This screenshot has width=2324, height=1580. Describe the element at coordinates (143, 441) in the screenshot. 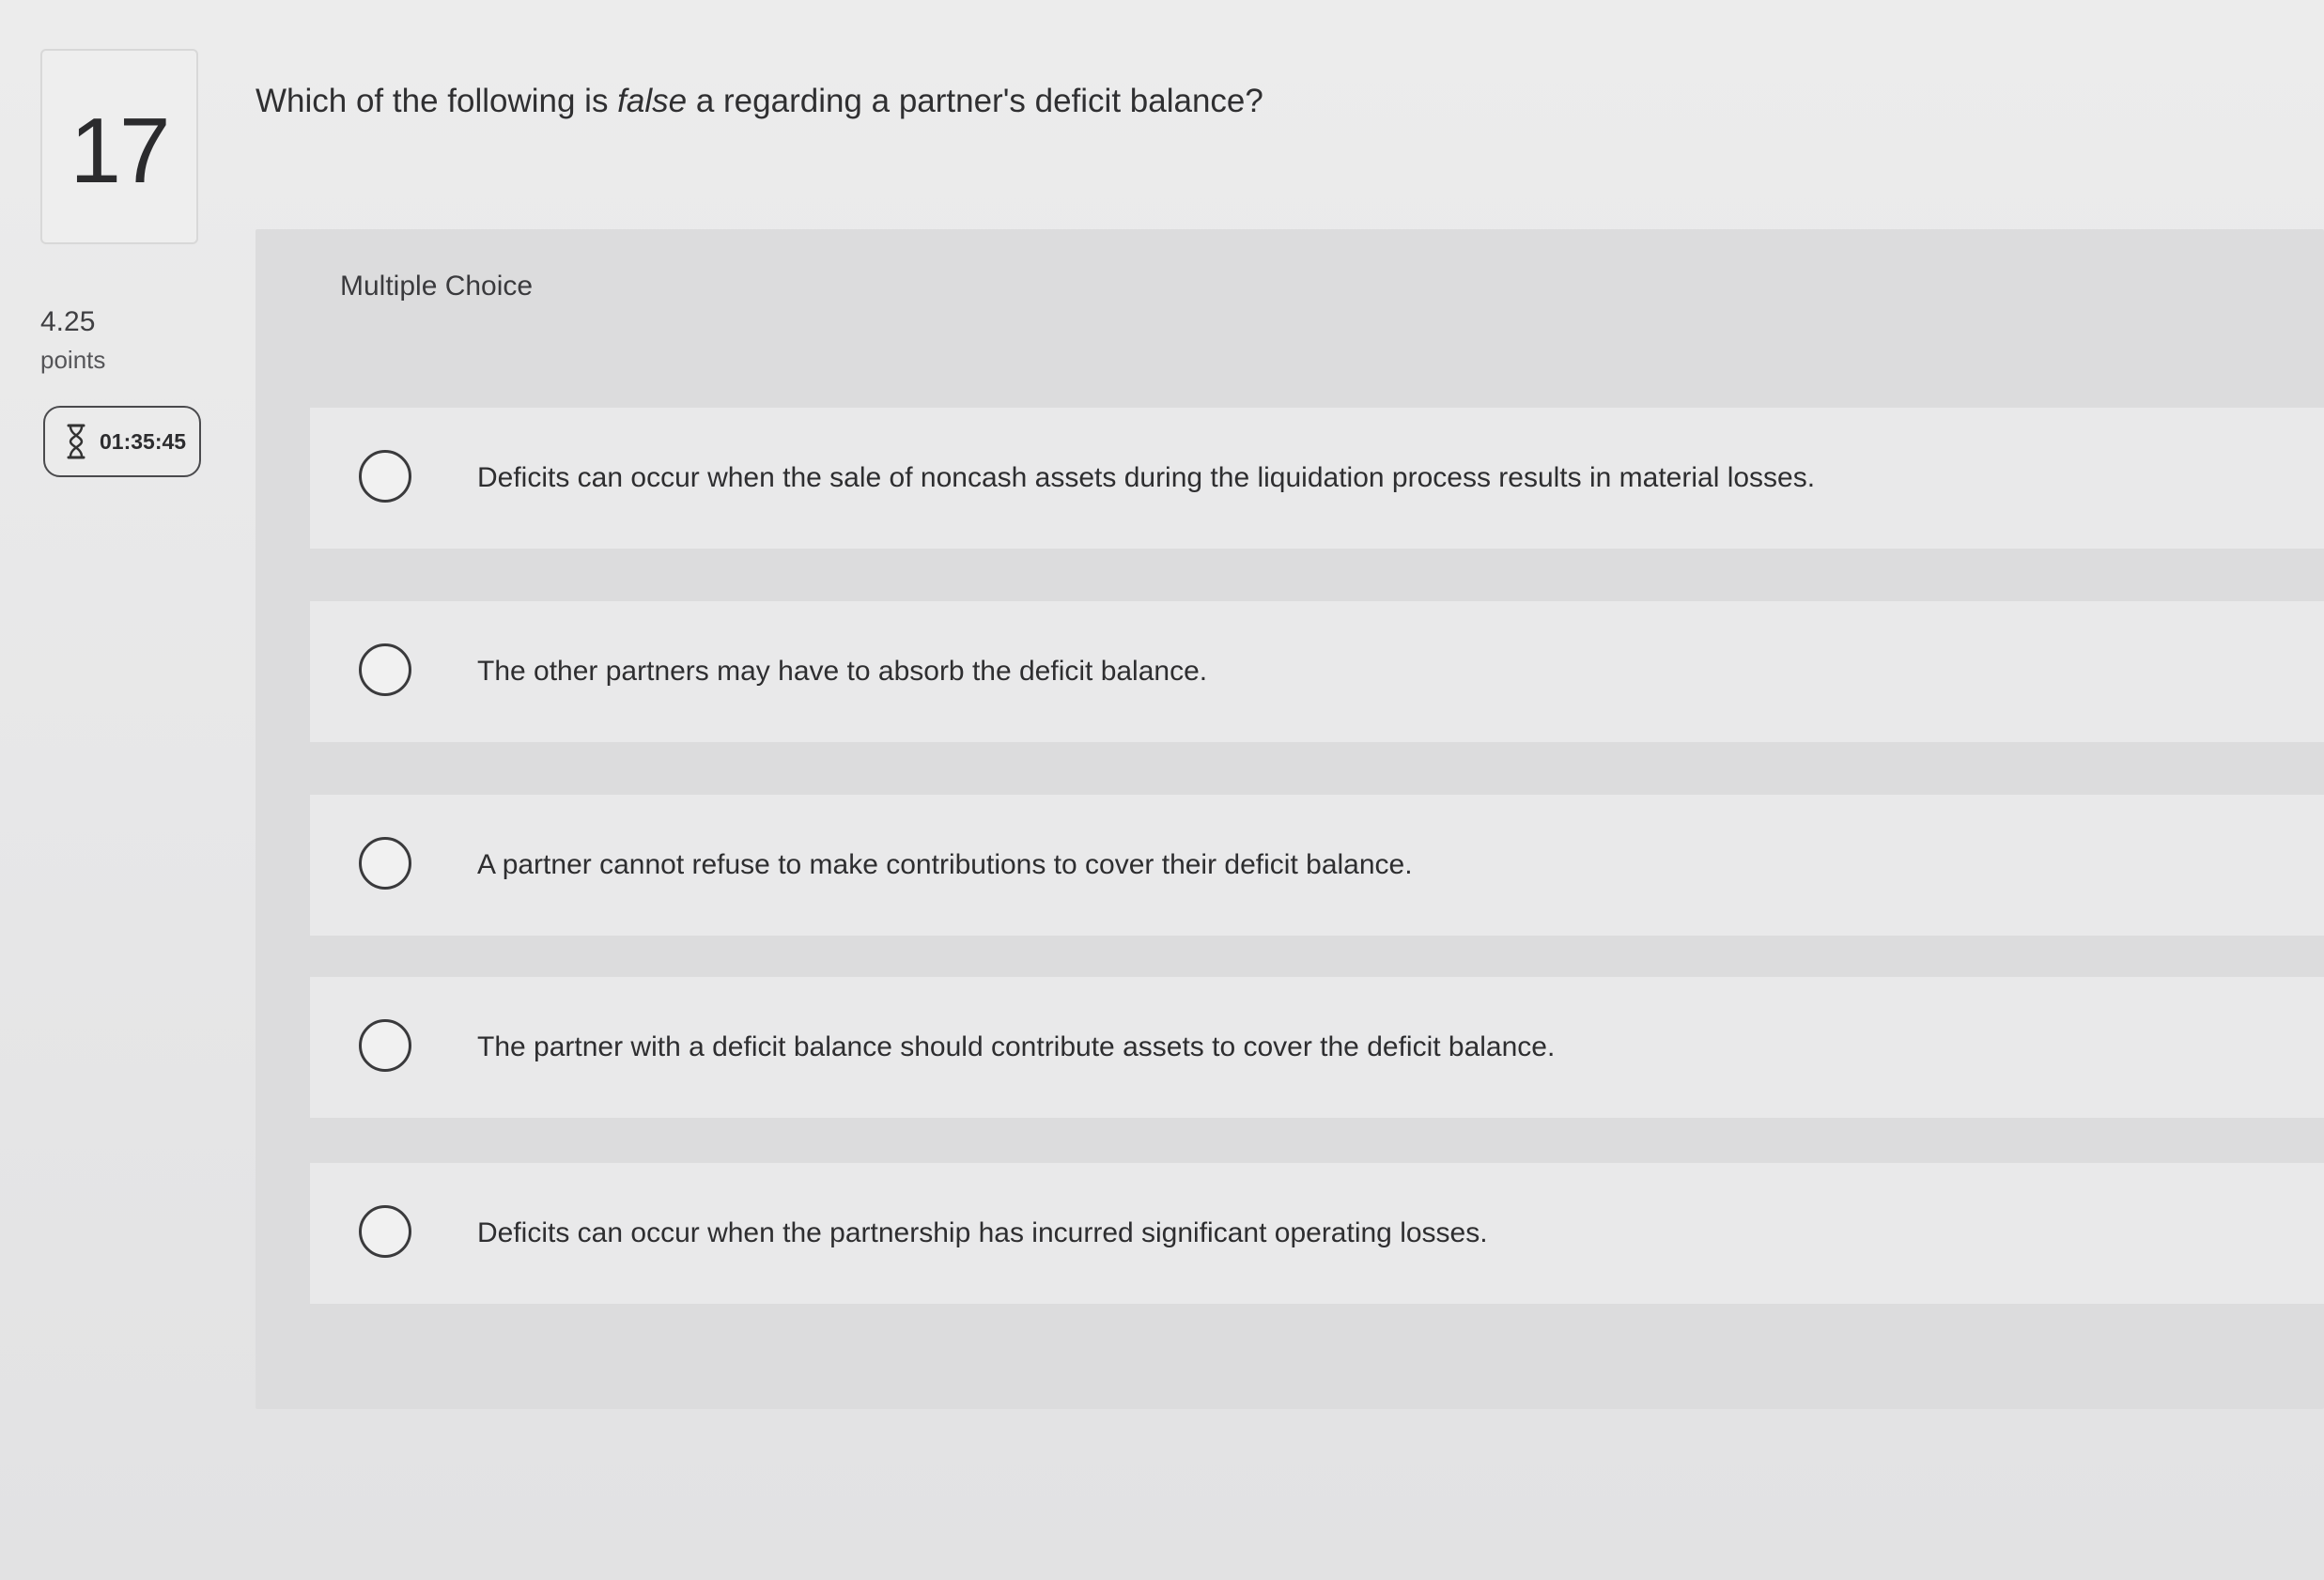

I see `timer-text: 01:35:45` at that location.